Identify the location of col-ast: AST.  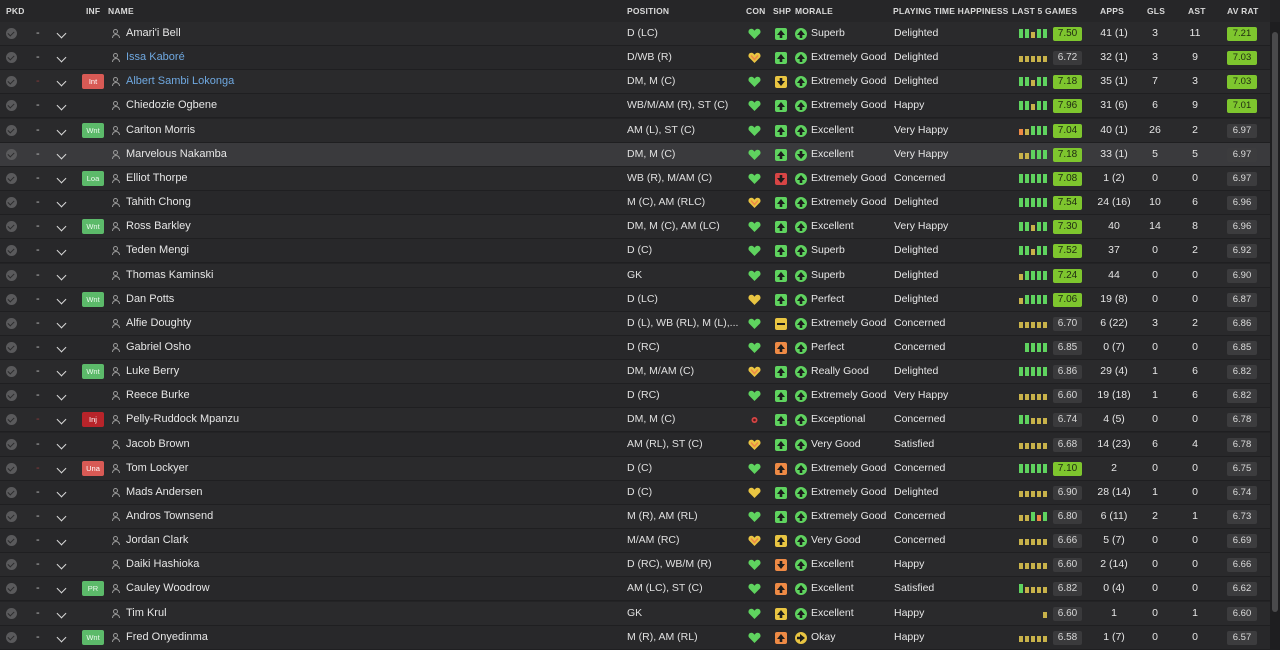
(1197, 11).